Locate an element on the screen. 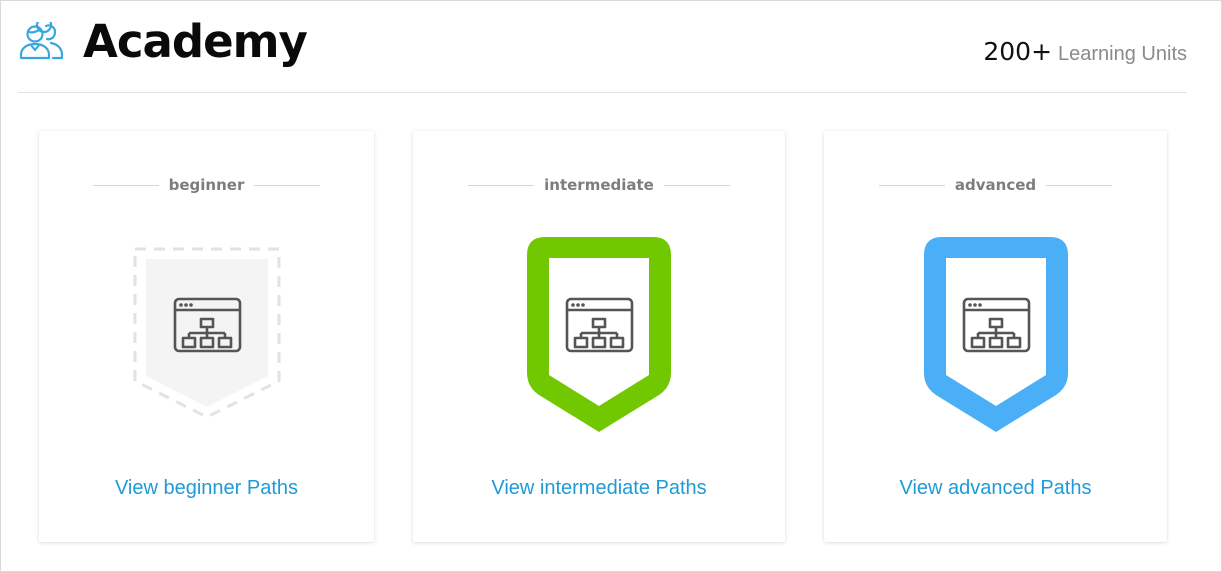  level-label: advanced is located at coordinates (995, 185).